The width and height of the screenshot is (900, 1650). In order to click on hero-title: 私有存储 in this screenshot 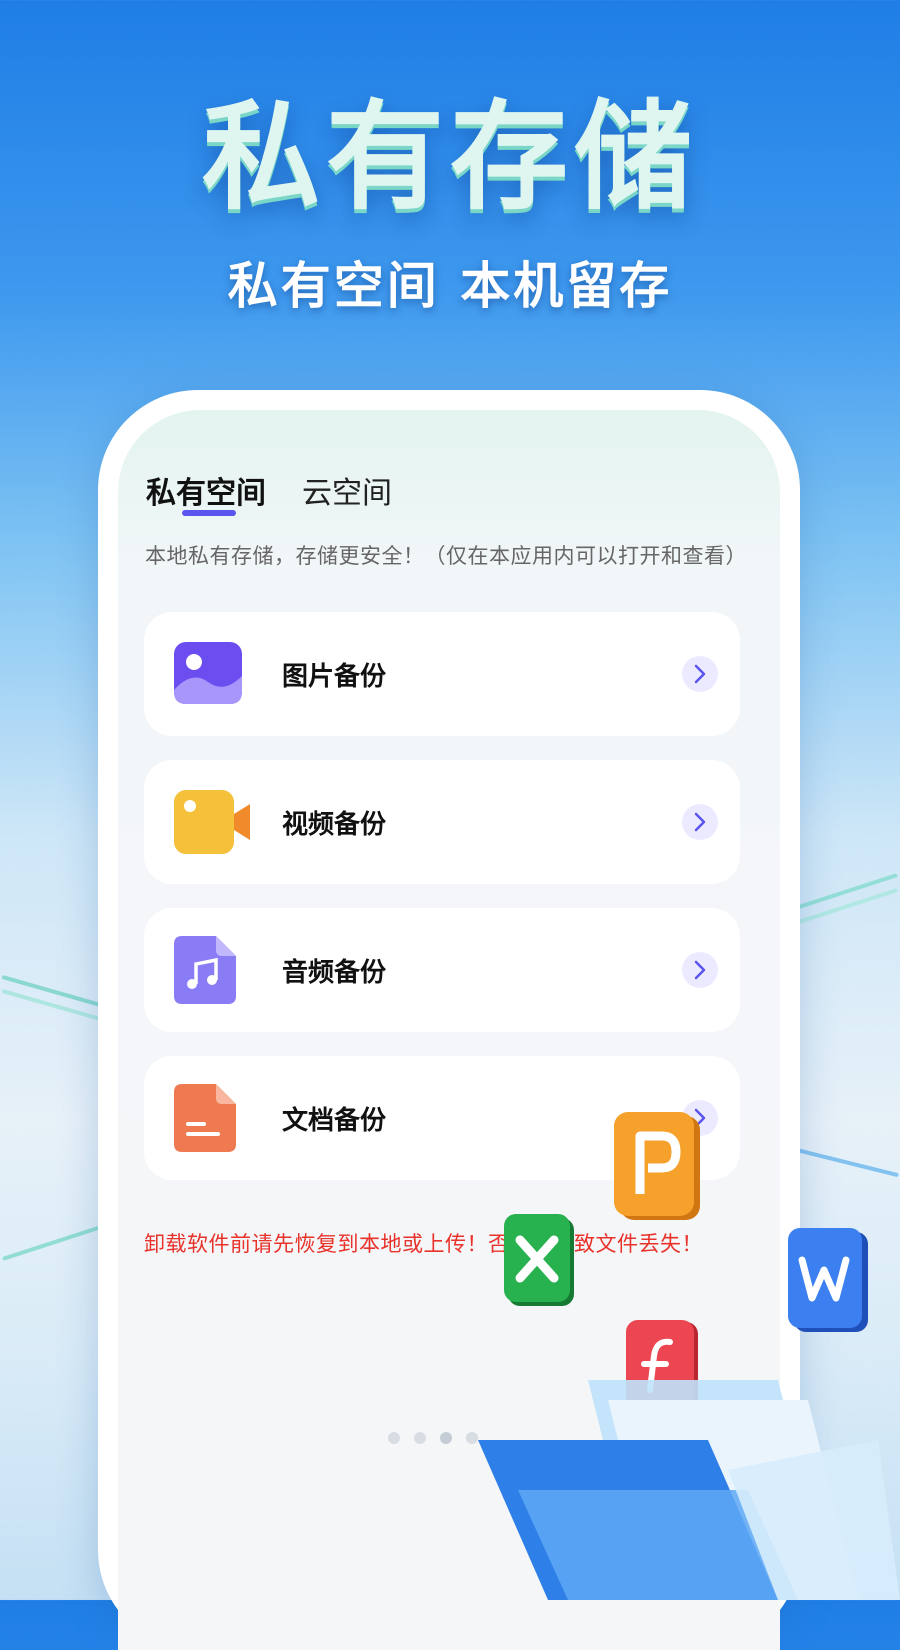, I will do `click(449, 157)`.